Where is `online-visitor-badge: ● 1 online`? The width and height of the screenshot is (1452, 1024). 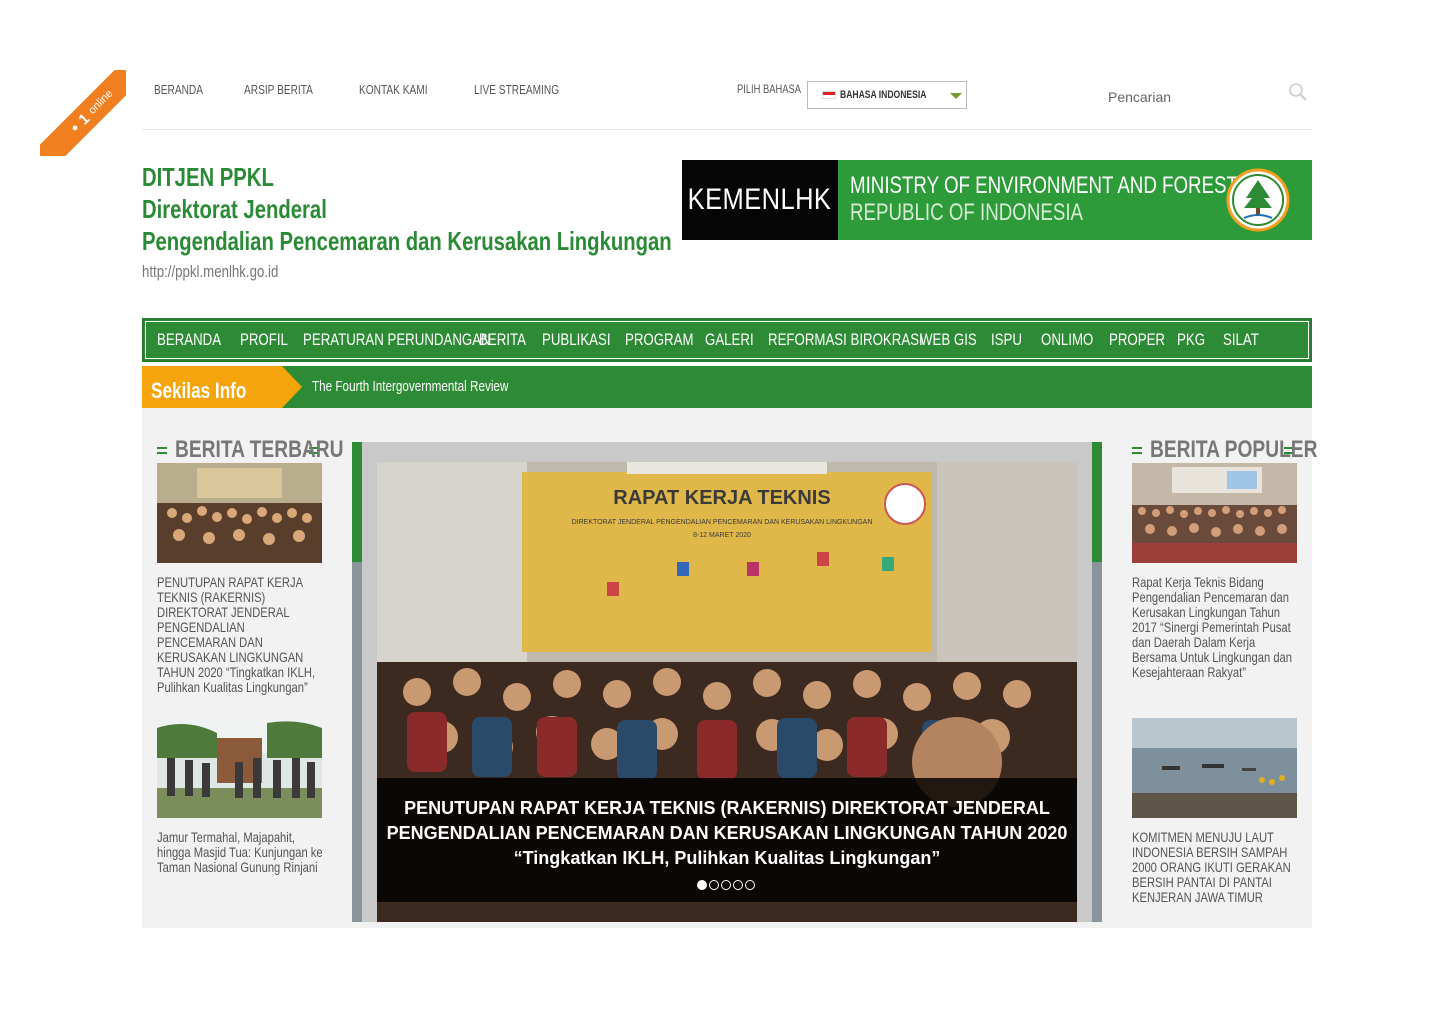
online-visitor-badge: ● 1 online is located at coordinates (83, 113).